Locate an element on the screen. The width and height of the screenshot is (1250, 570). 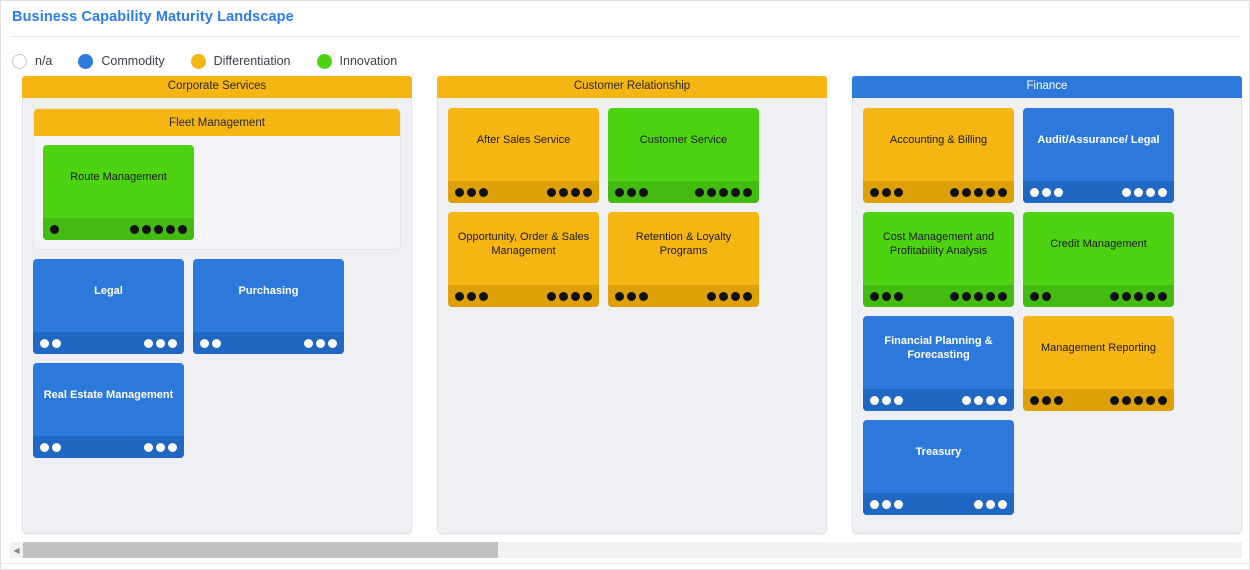
scroll-left-arrow-icon: ◀ is located at coordinates (16, 550).